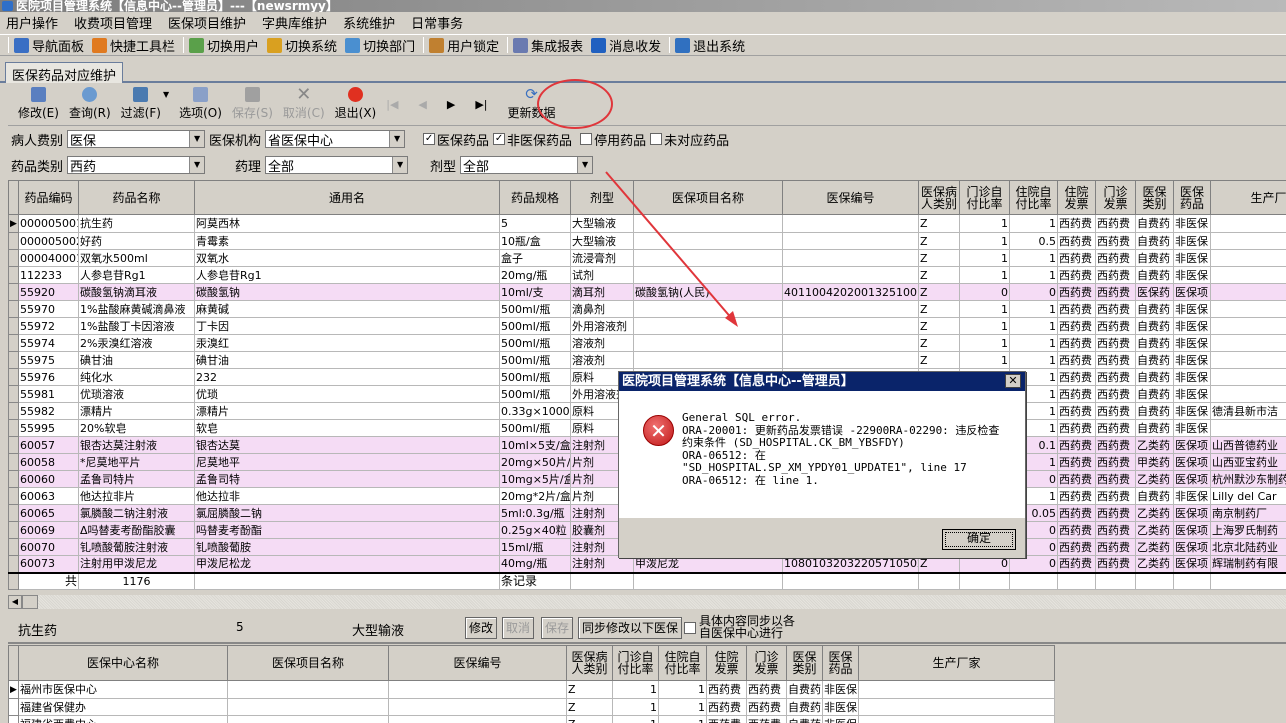 The width and height of the screenshot is (1286, 723). Describe the element at coordinates (1013, 381) in the screenshot. I see `close-icon: ✕` at that location.